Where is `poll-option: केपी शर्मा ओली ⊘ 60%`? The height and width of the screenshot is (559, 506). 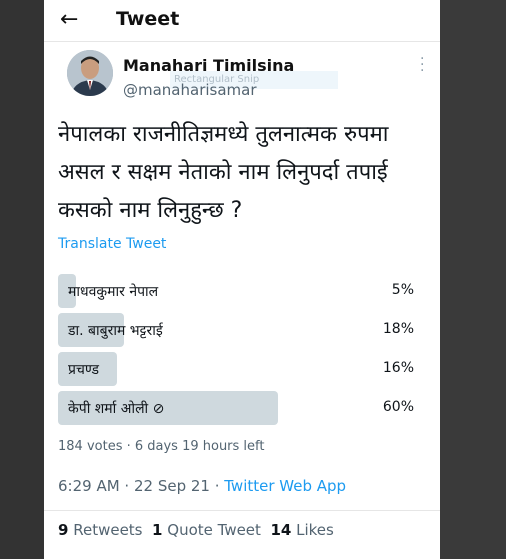
poll-option: केपी शर्मा ओली ⊘ 60% is located at coordinates (236, 408).